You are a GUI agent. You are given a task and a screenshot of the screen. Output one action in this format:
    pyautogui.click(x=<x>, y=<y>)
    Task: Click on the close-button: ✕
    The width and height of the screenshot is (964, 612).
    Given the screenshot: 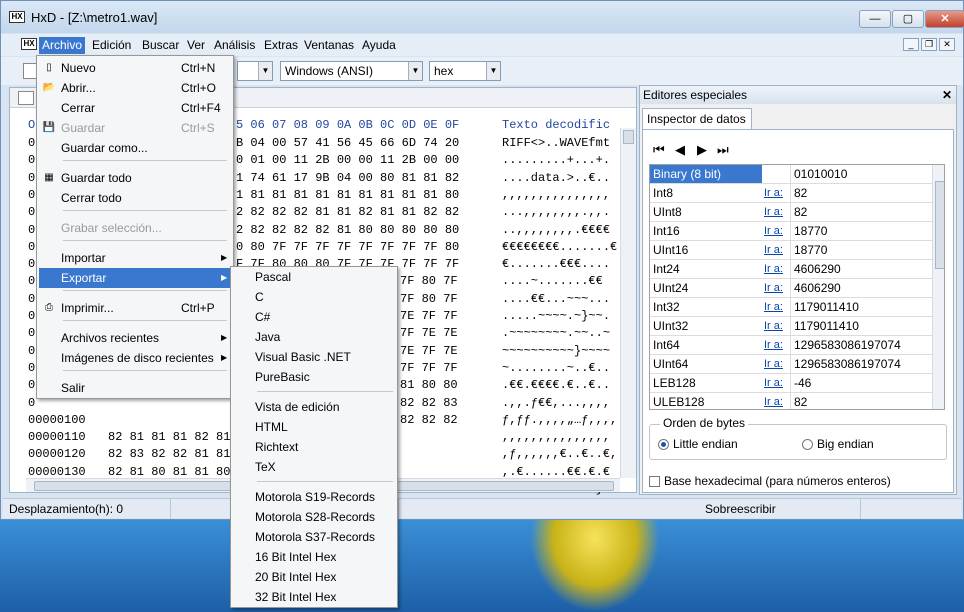 What is the action you would take?
    pyautogui.click(x=944, y=19)
    